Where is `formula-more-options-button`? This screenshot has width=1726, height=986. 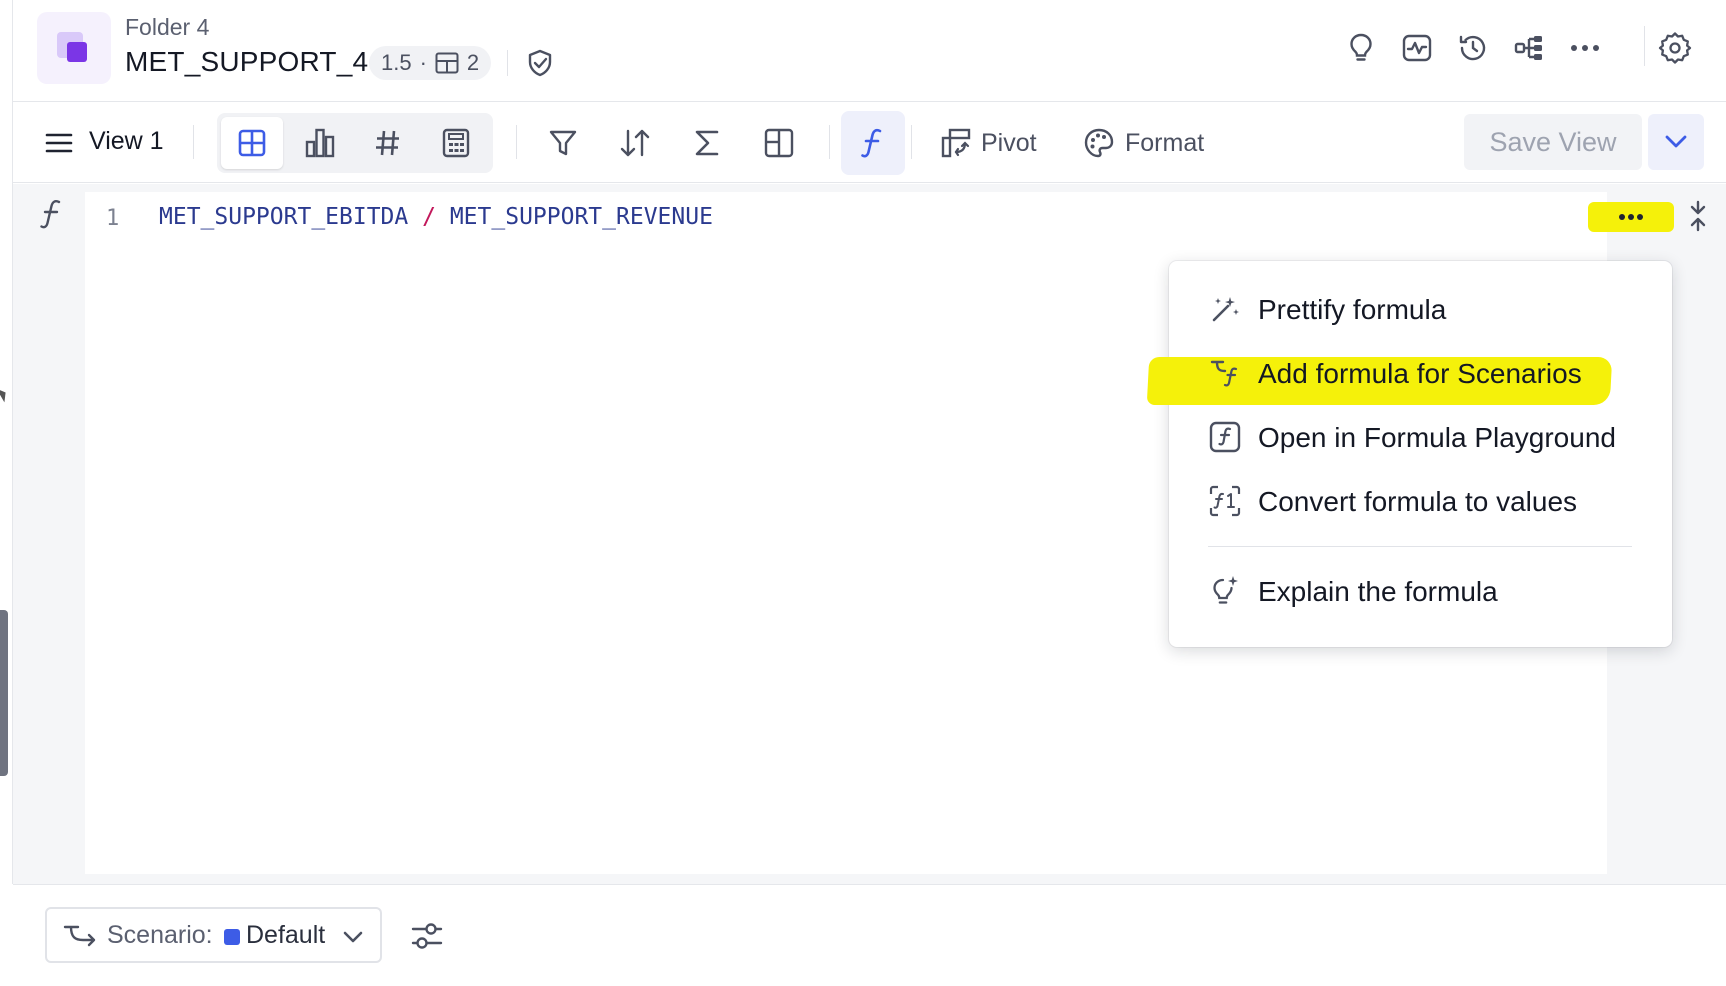
formula-more-options-button is located at coordinates (1631, 217).